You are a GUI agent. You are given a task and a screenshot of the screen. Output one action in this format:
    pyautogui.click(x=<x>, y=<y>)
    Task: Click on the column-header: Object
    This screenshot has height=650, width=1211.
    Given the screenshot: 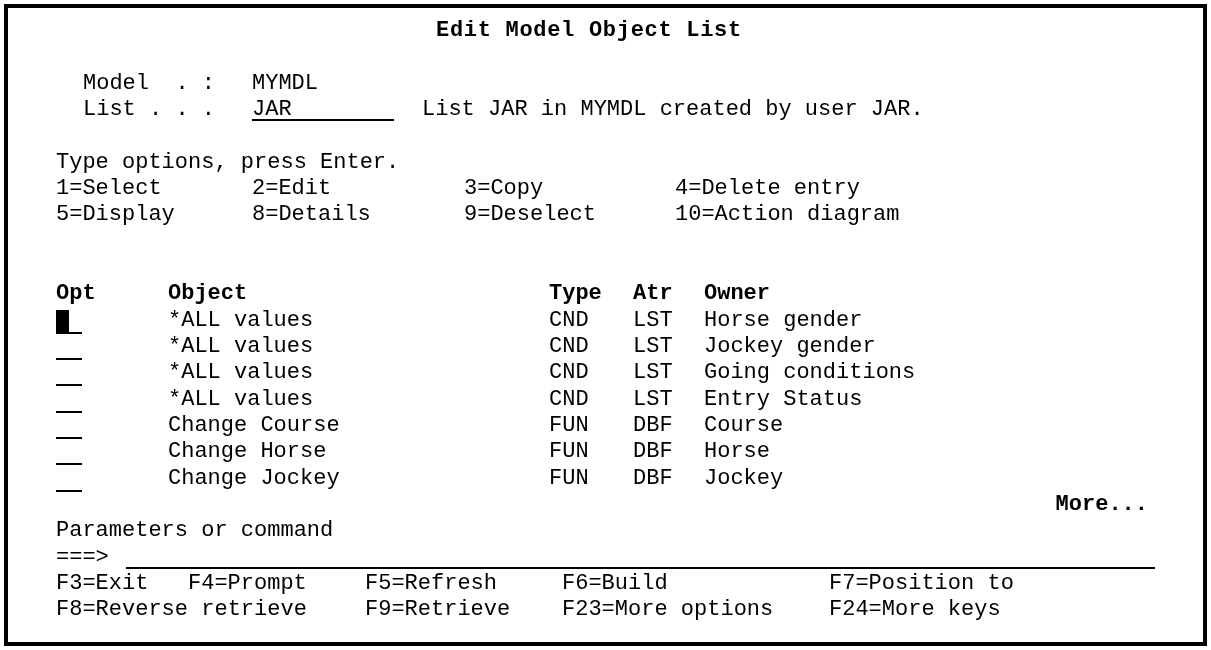 What is the action you would take?
    pyautogui.click(x=208, y=294)
    